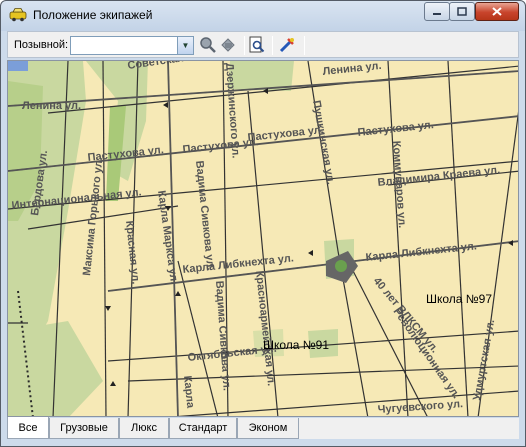  Describe the element at coordinates (377, 322) in the screenshot. I see `poi-labels: Школа №97 Школа №91` at that location.